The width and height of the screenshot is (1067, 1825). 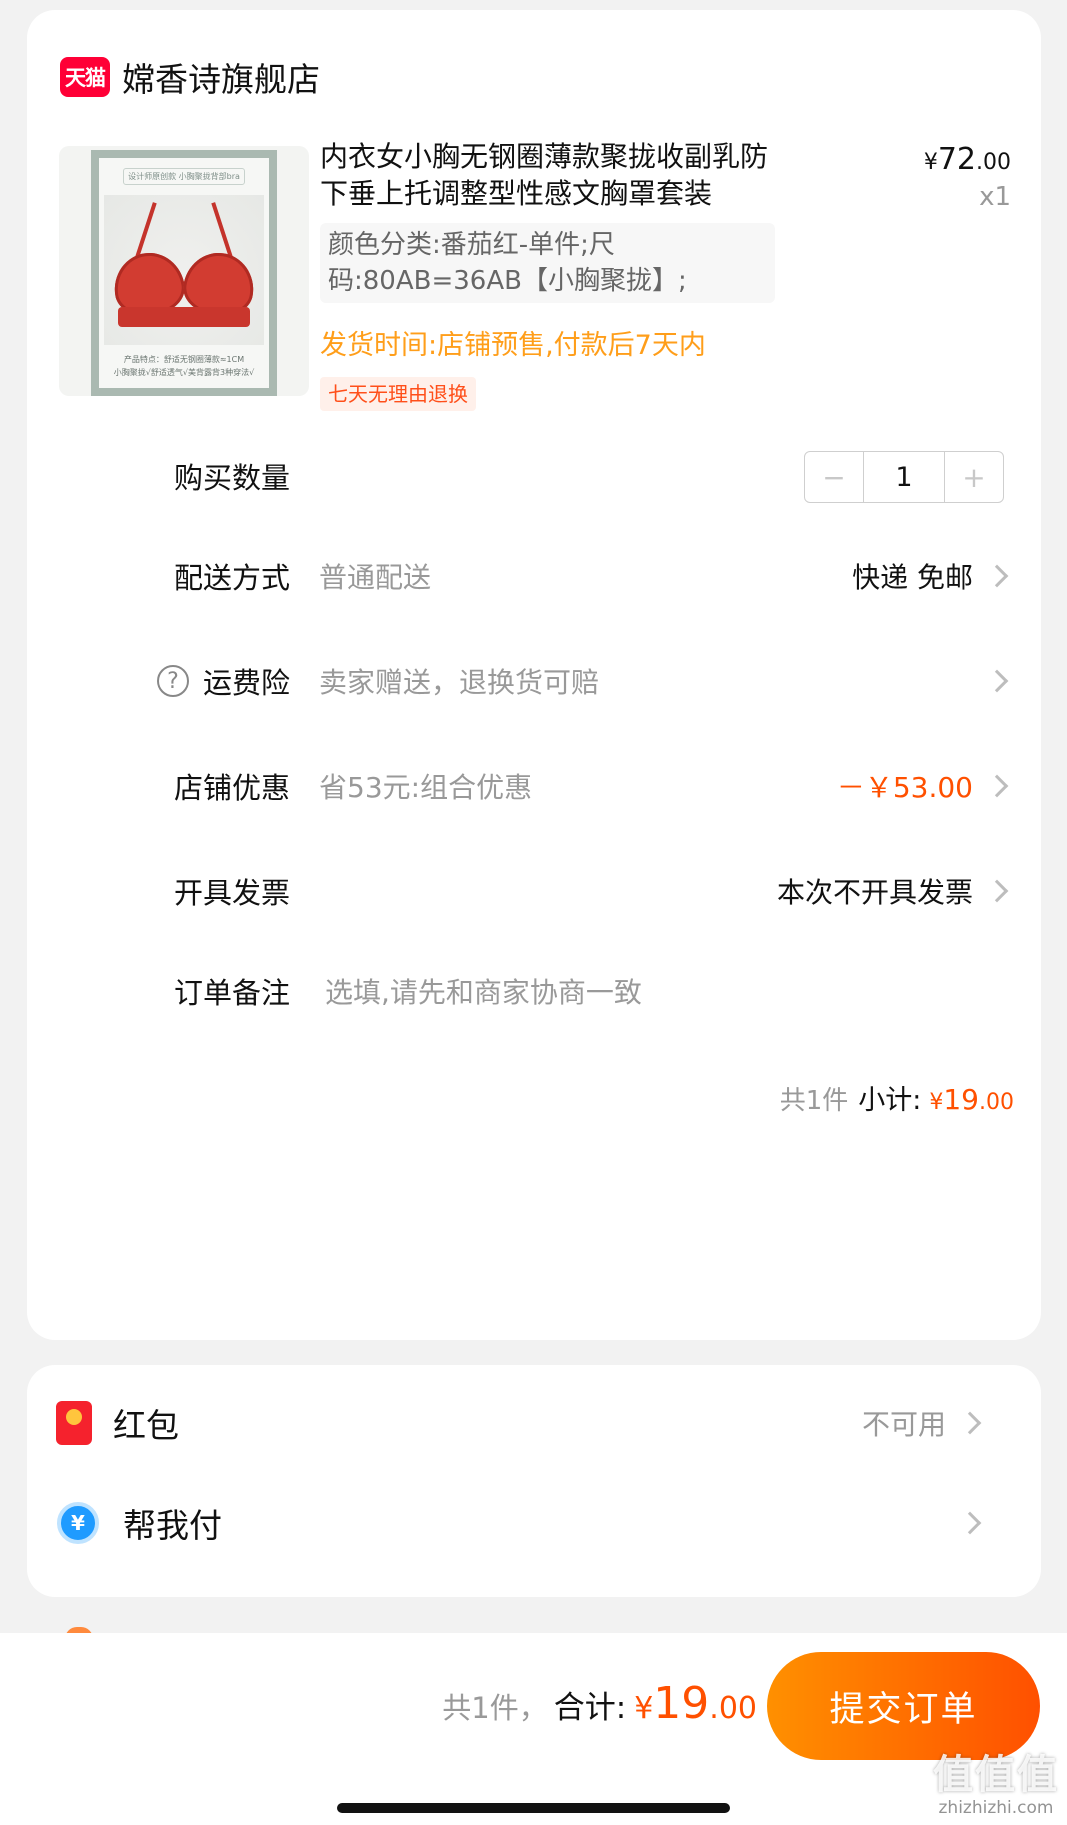 I want to click on invoice-row: 开具发票 本次不开具发票, so click(x=534, y=891).